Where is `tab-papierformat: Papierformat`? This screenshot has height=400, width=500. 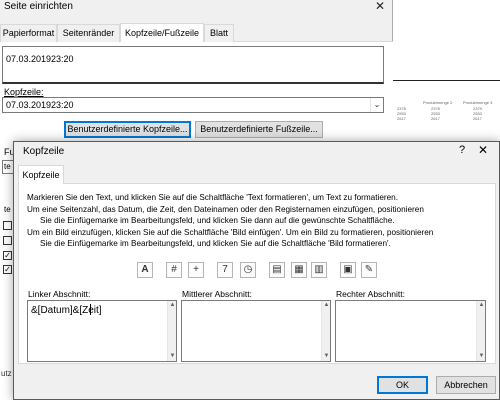 tab-papierformat: Papierformat is located at coordinates (28, 33).